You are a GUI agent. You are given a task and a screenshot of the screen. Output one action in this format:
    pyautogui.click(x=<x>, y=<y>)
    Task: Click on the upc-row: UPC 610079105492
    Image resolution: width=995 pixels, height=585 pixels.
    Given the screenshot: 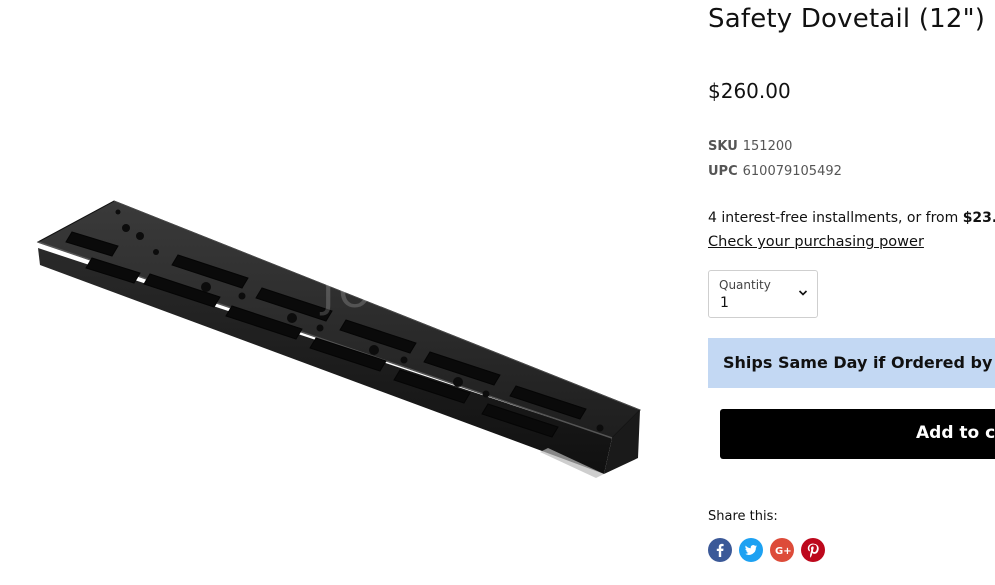 What is the action you would take?
    pyautogui.click(x=775, y=171)
    